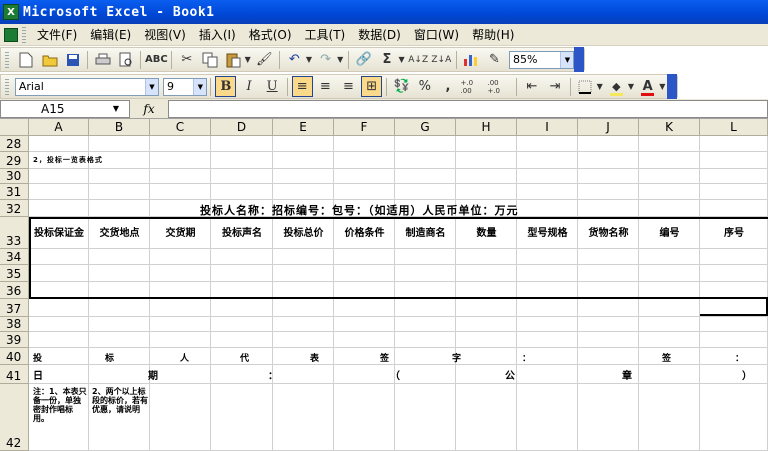 This screenshot has width=768, height=451. What do you see at coordinates (166, 34) in the screenshot?
I see `menu-view: 视图(V)` at bounding box center [166, 34].